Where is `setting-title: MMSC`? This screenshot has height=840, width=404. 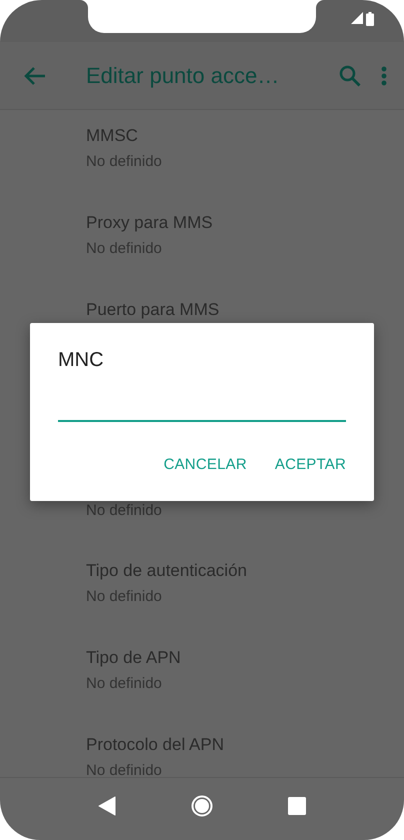
setting-title: MMSC is located at coordinates (112, 135).